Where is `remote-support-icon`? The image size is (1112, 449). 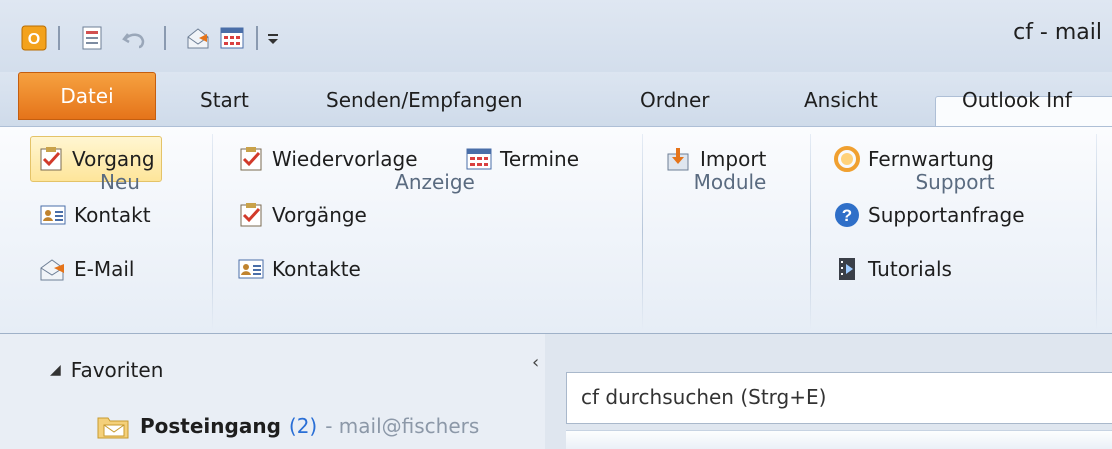 remote-support-icon is located at coordinates (847, 159).